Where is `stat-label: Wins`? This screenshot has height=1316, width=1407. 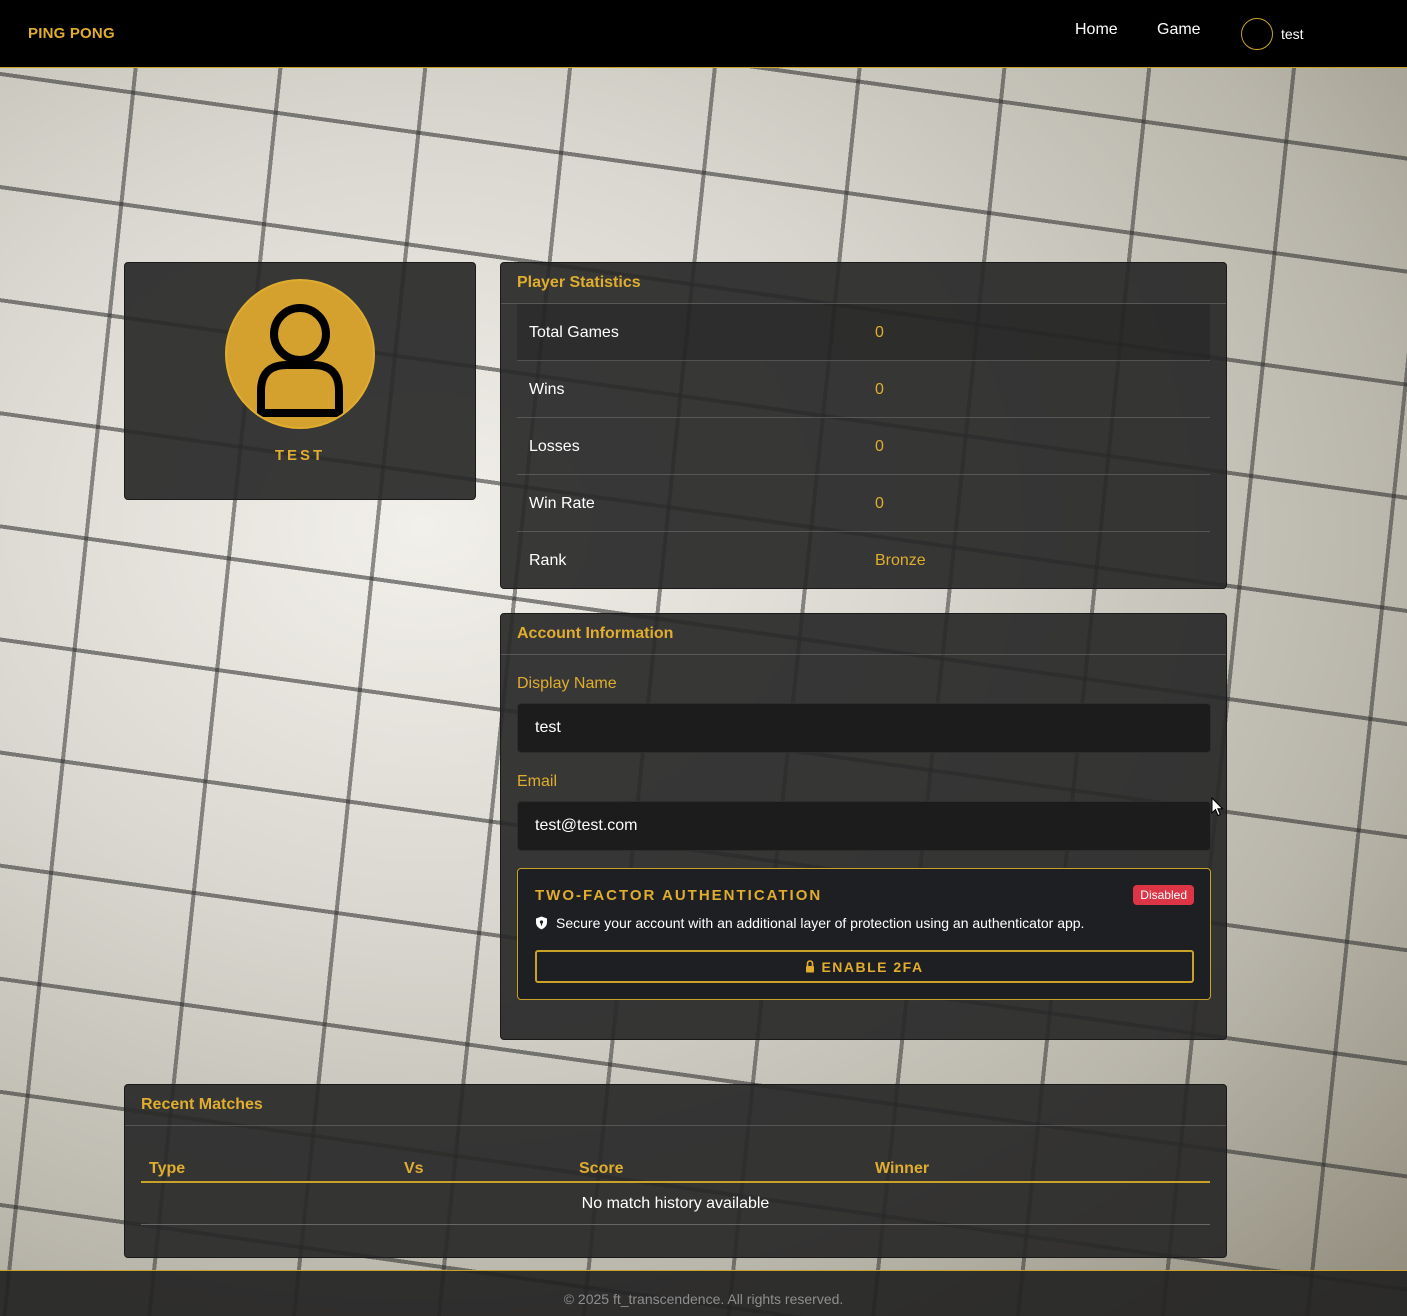 stat-label: Wins is located at coordinates (547, 389).